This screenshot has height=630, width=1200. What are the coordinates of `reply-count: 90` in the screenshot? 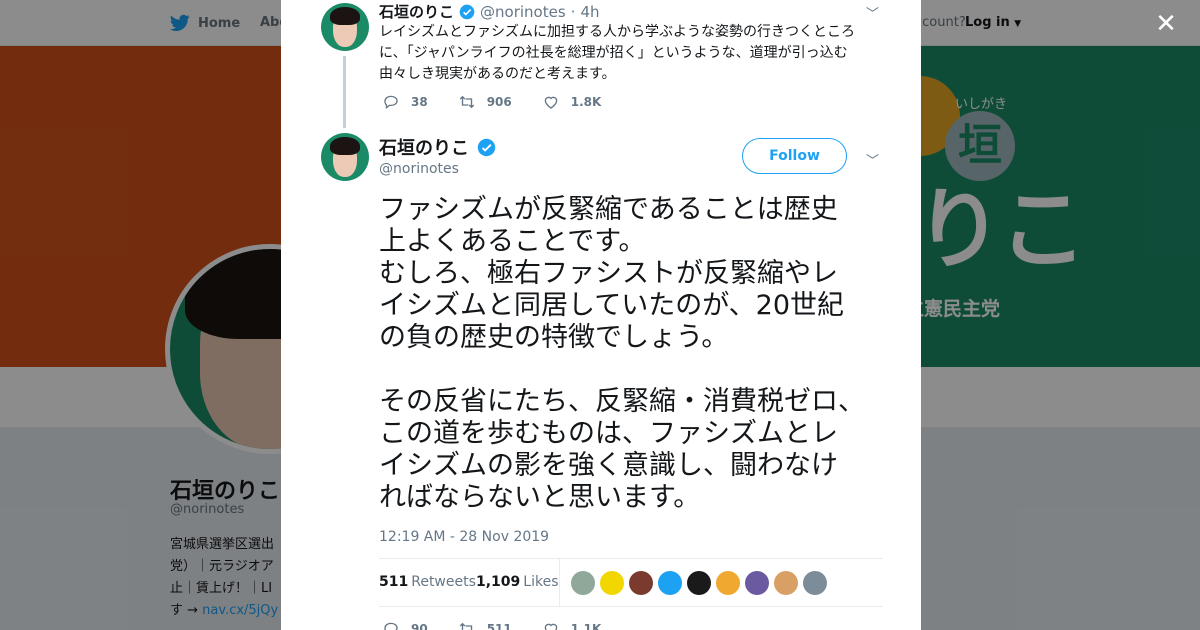 It's located at (419, 626).